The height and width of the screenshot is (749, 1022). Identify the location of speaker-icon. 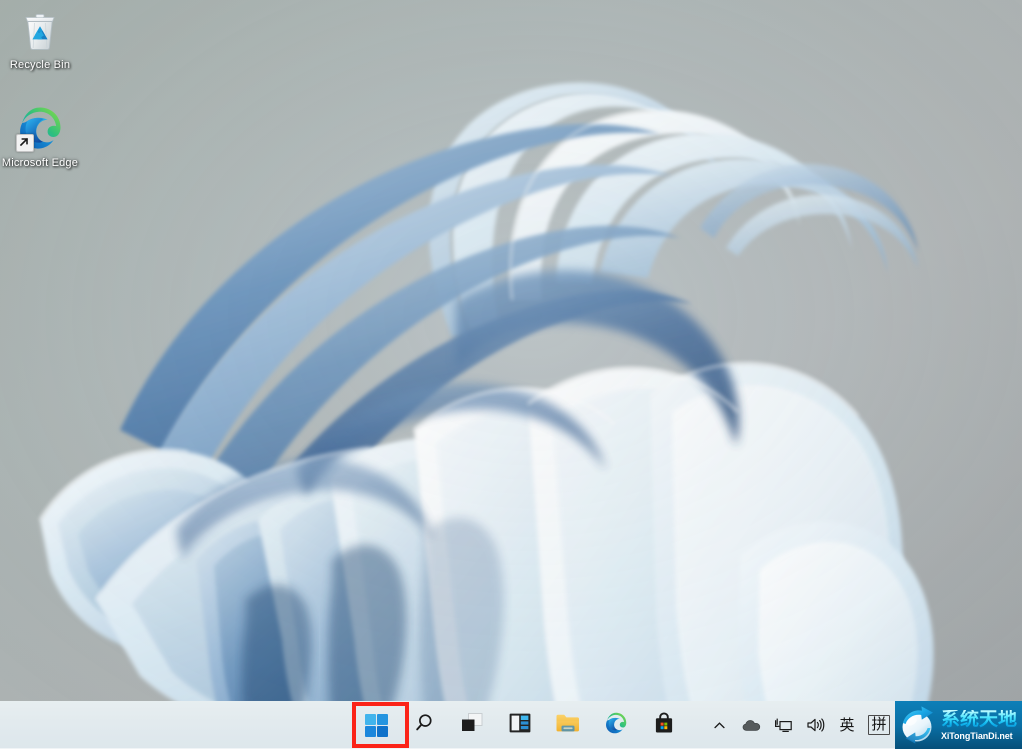
(815, 725).